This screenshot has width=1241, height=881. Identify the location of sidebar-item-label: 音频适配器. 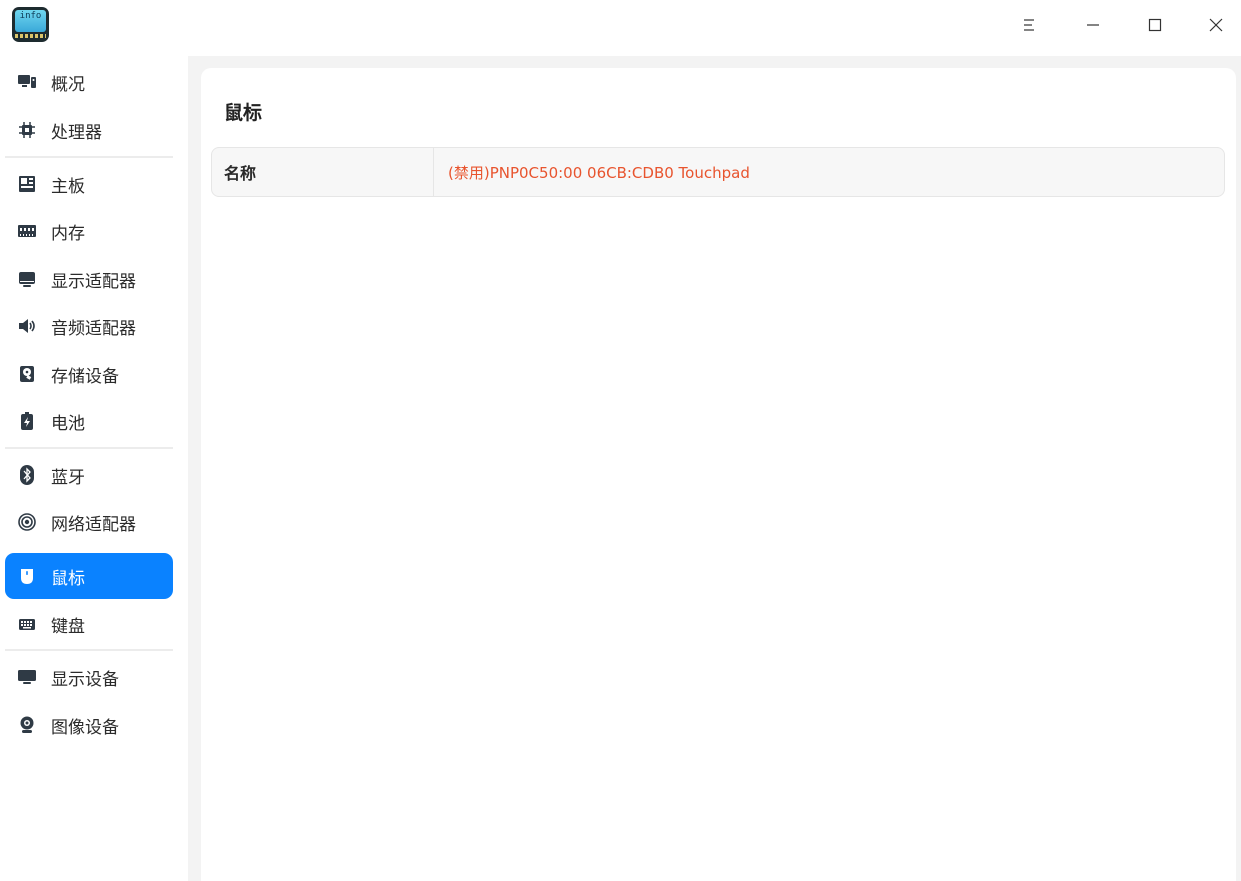
(93, 328).